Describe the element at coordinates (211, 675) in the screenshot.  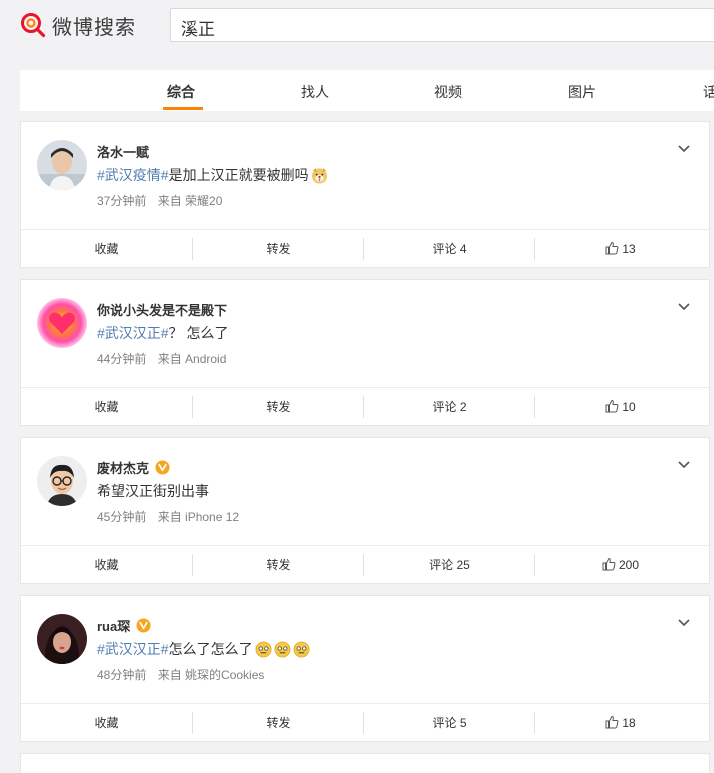
I see `post-source: 来自 姚琛的Cookies` at that location.